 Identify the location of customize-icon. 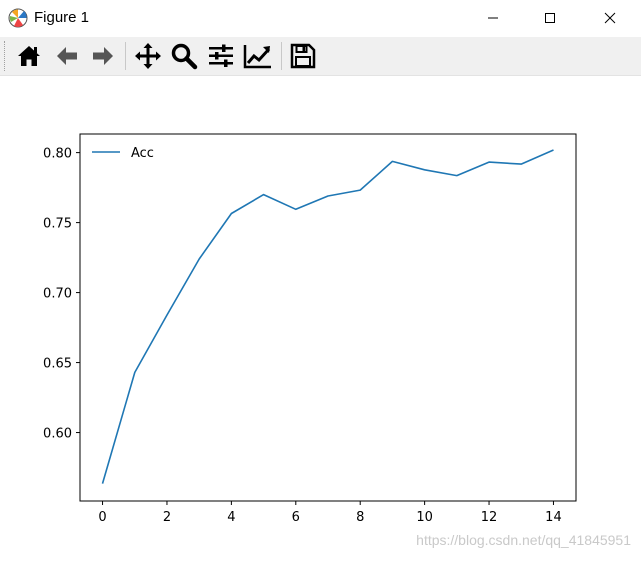
(257, 57).